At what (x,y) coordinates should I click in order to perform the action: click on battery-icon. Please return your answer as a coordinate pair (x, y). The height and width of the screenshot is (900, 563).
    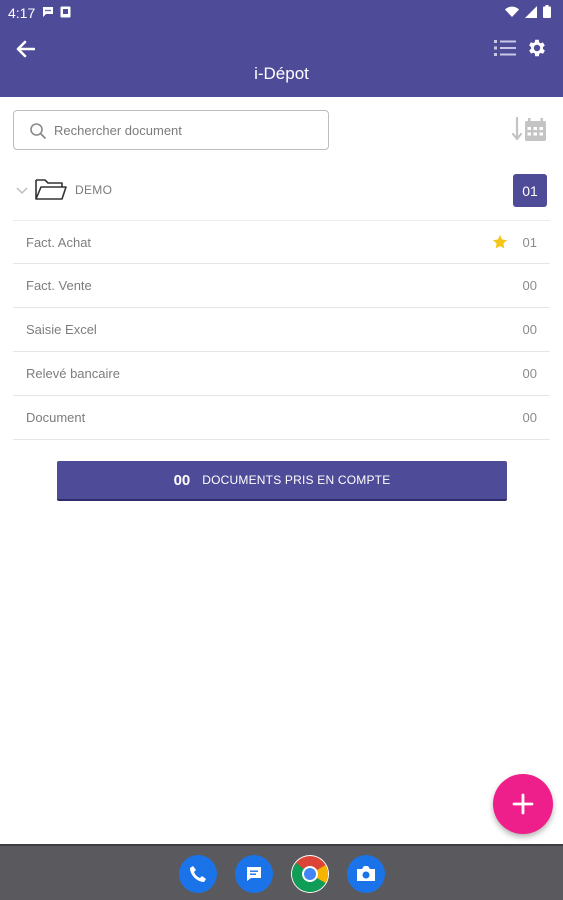
    Looking at the image, I should click on (547, 11).